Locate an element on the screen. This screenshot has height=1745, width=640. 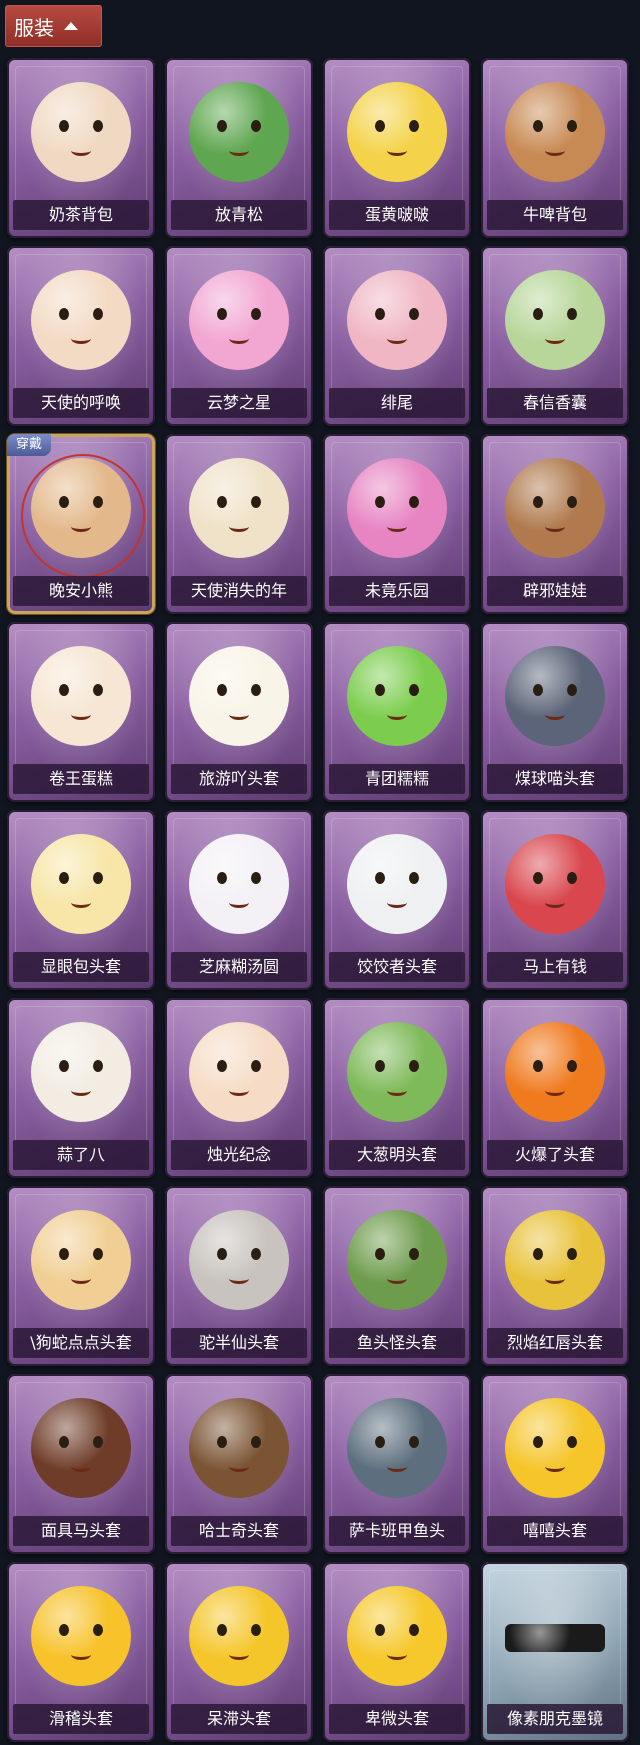
costume-label: 烈焰红唇头套 is located at coordinates (555, 1343).